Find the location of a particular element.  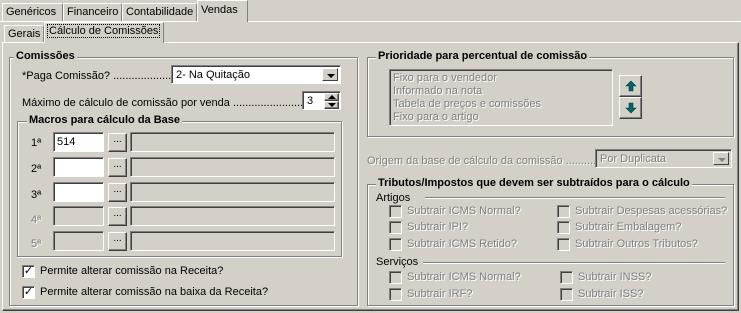

tab-label: Genéricos is located at coordinates (31, 12).